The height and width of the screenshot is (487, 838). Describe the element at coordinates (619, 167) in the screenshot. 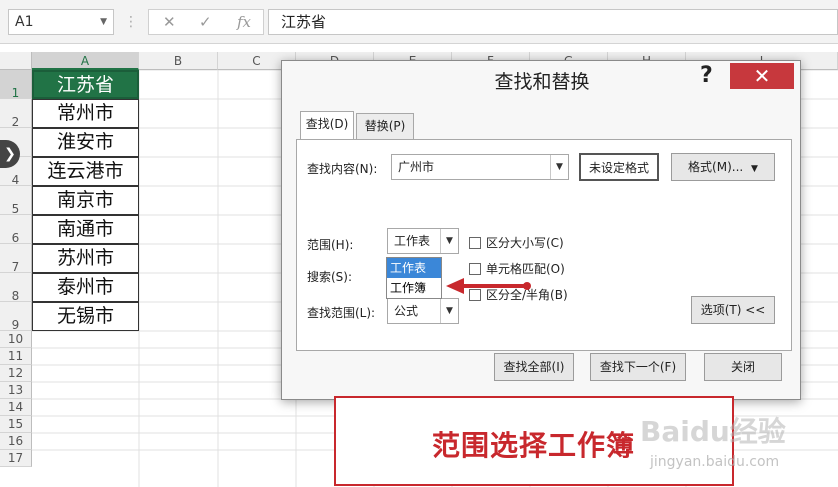

I see `format-status-box: 未设定格式` at that location.